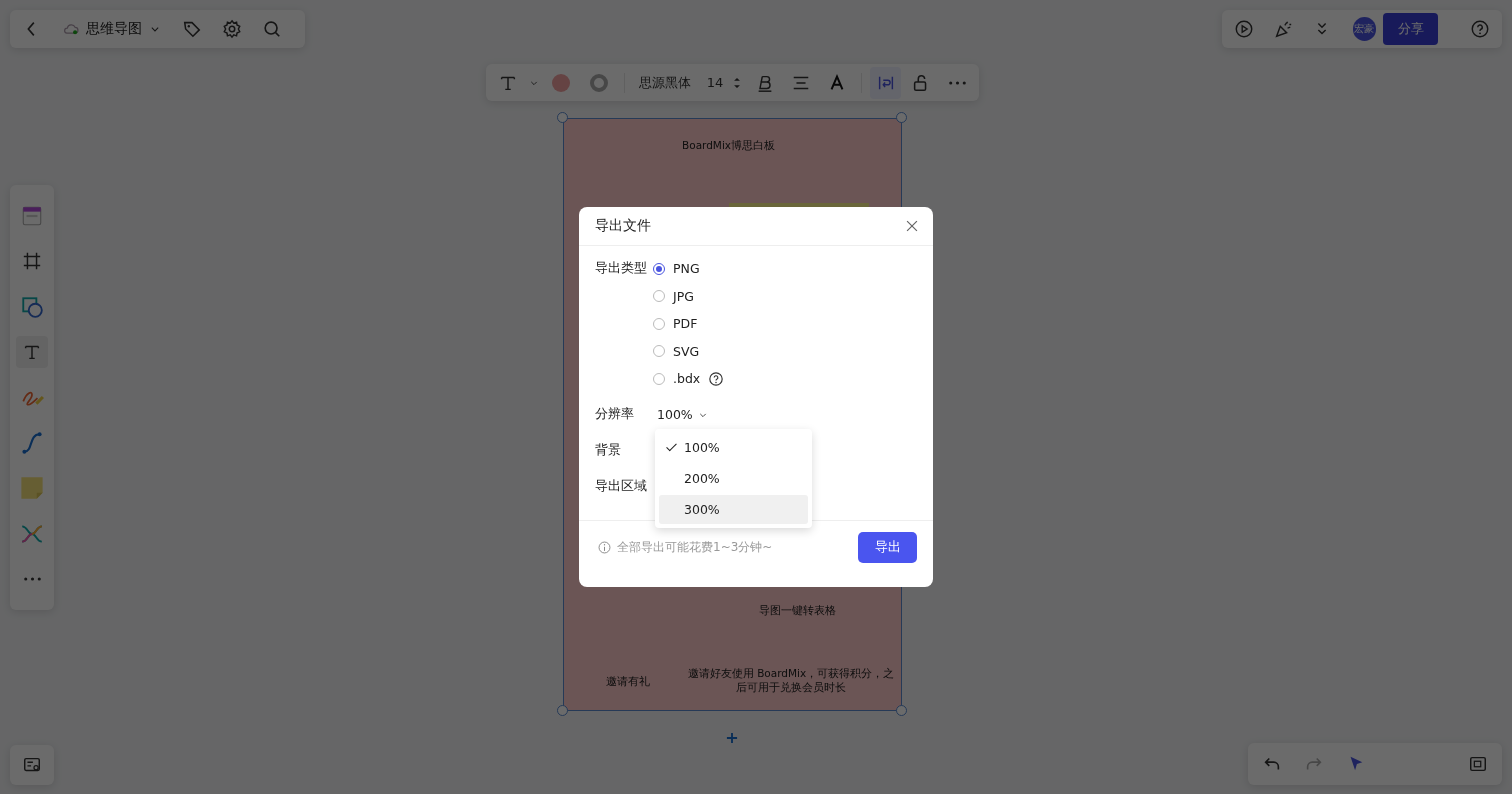 This screenshot has height=794, width=1512. Describe the element at coordinates (272, 29) in the screenshot. I see `search-icon` at that location.